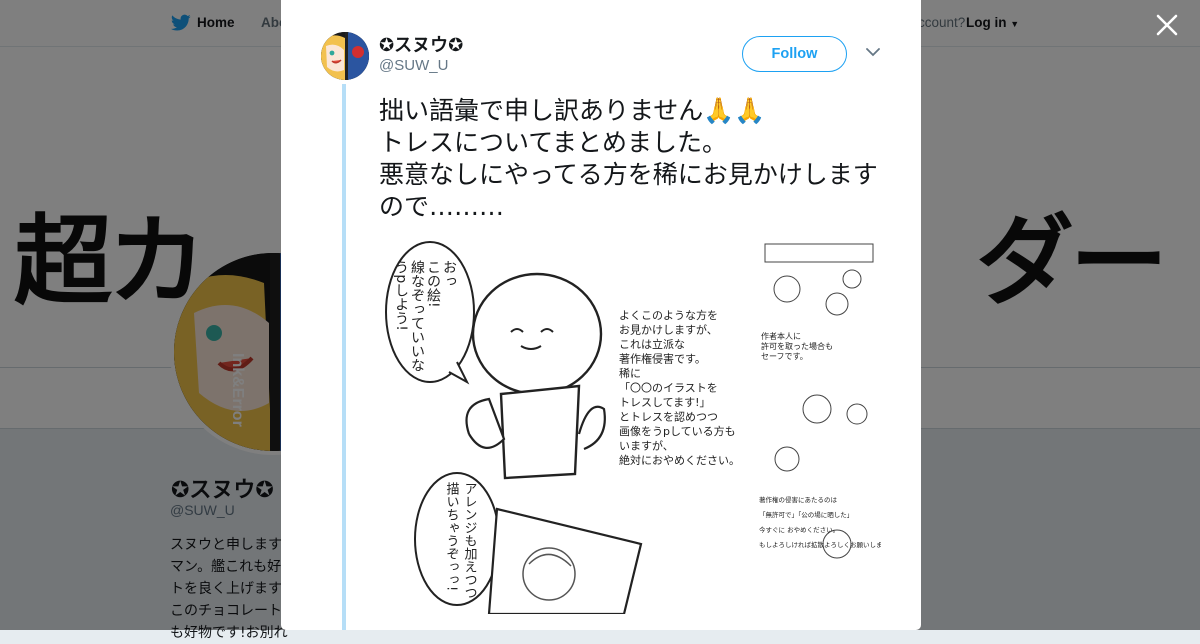 Image resolution: width=1200 pixels, height=644 pixels. I want to click on speech-bubble-line: この絵!, so click(433, 284).